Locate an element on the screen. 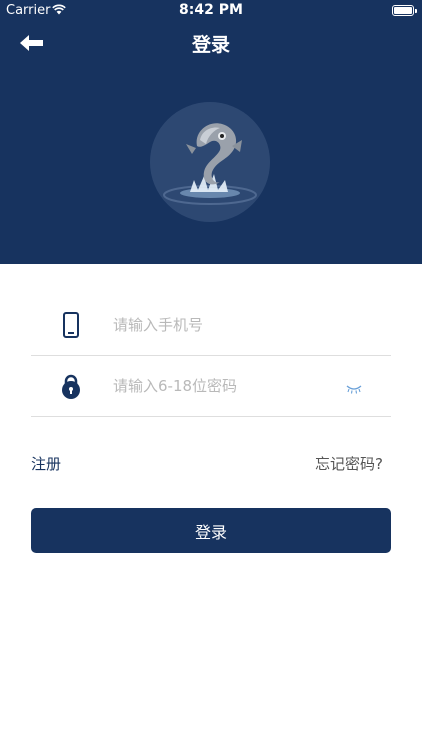  page-title: 登录 is located at coordinates (210, 45).